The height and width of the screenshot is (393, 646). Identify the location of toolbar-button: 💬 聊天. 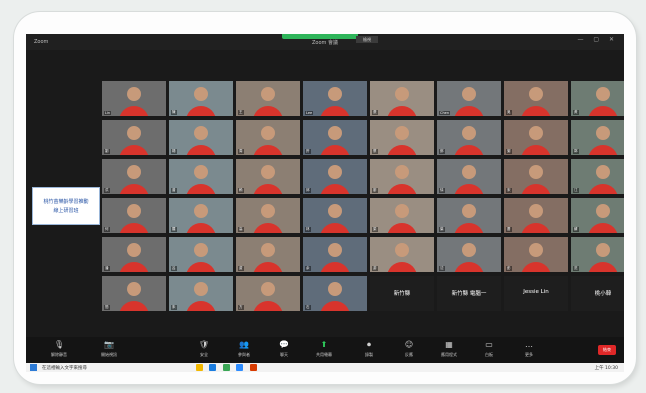
(284, 349).